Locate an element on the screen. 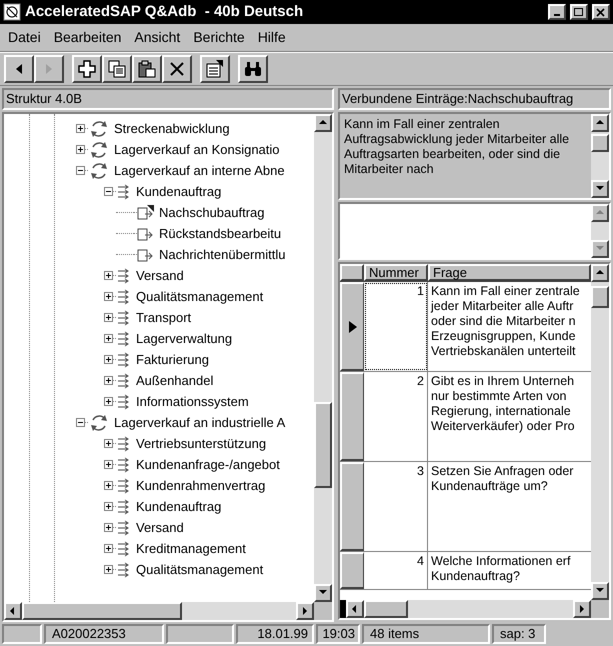  delete-icon is located at coordinates (177, 69).